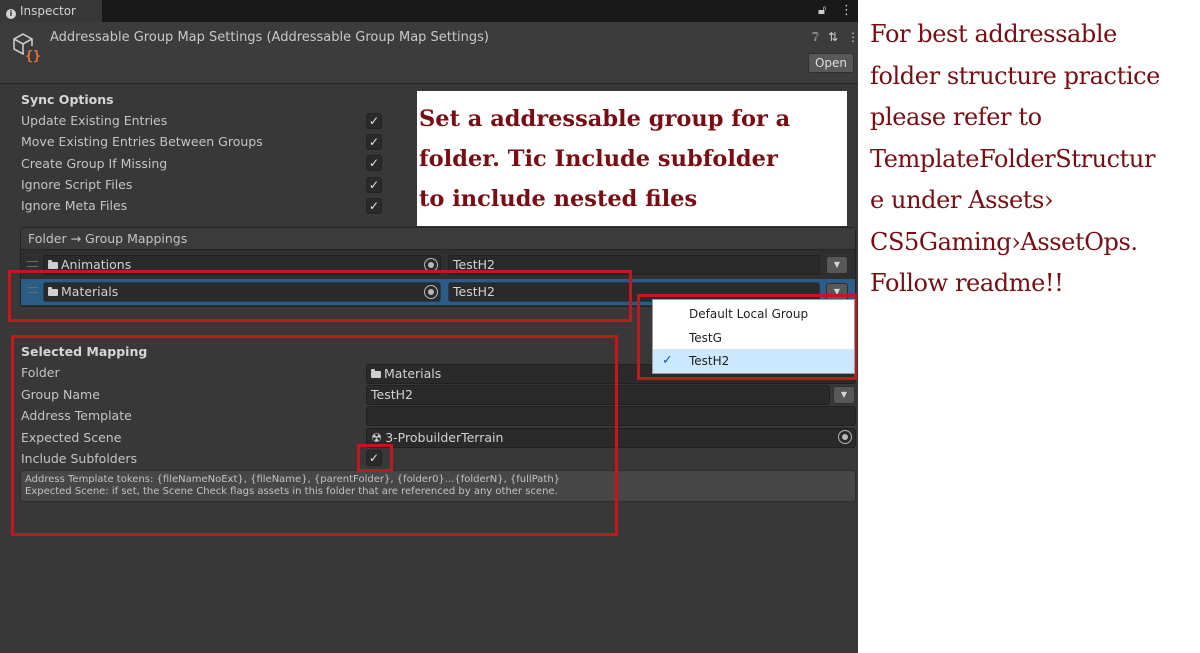 This screenshot has height=653, width=1200. Describe the element at coordinates (374, 163) in the screenshot. I see `create-group-if-missing-checkbox: ✓` at that location.